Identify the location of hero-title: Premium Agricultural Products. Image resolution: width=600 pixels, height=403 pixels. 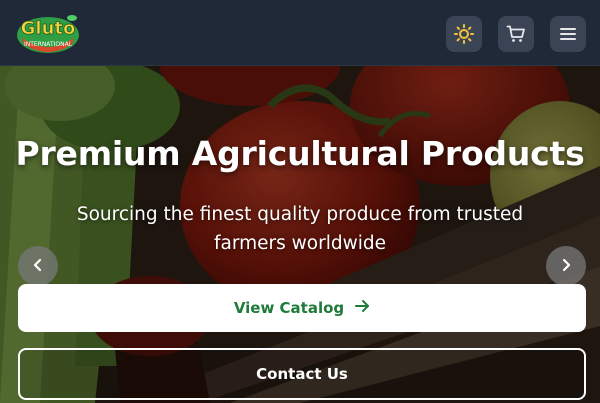
(300, 153).